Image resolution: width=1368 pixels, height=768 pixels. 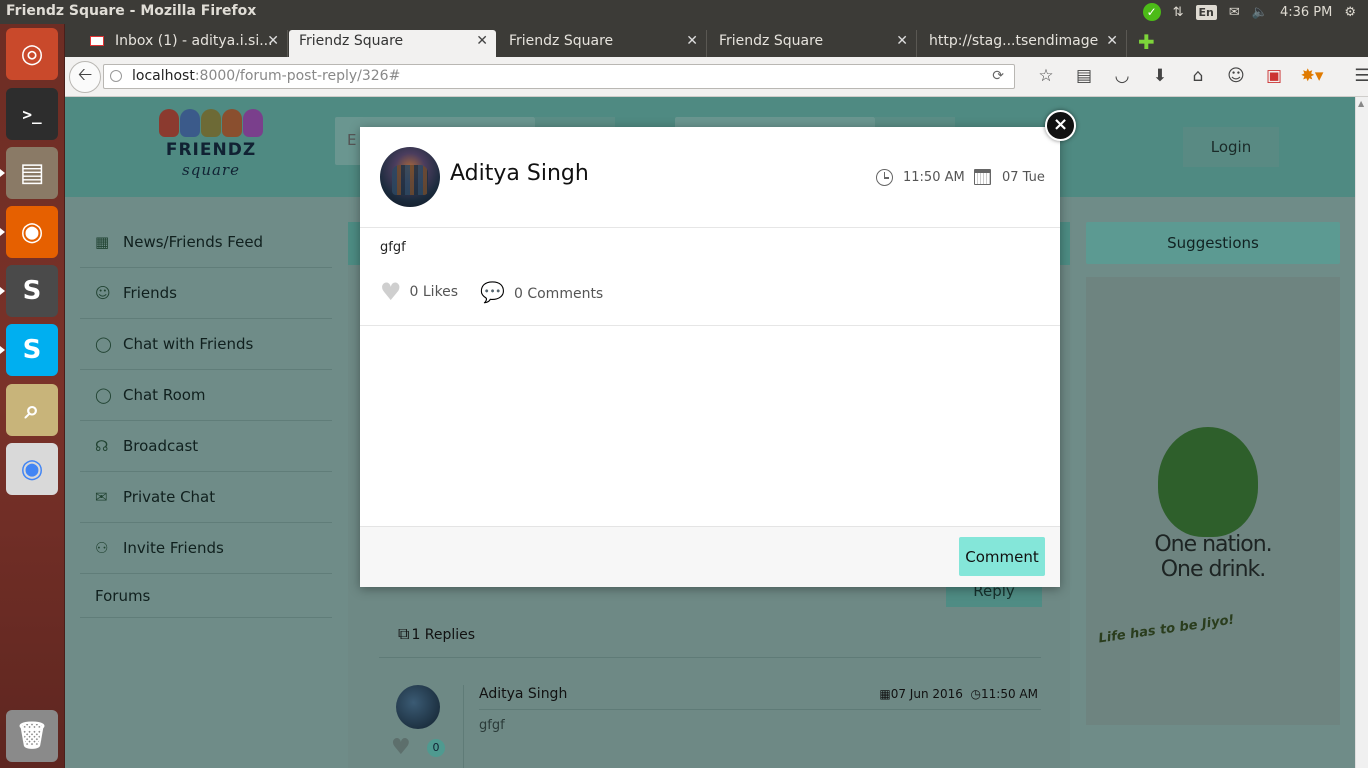 What do you see at coordinates (1234, 12) in the screenshot?
I see `mail-icon: ✉` at bounding box center [1234, 12].